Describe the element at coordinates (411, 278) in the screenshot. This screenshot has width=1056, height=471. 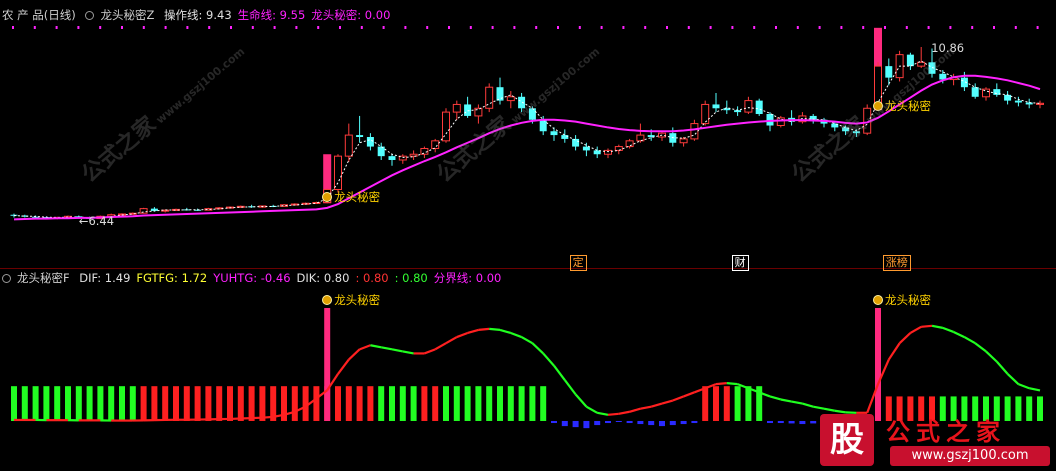
I see `sub-indicator-value-5: : 0.80` at that location.